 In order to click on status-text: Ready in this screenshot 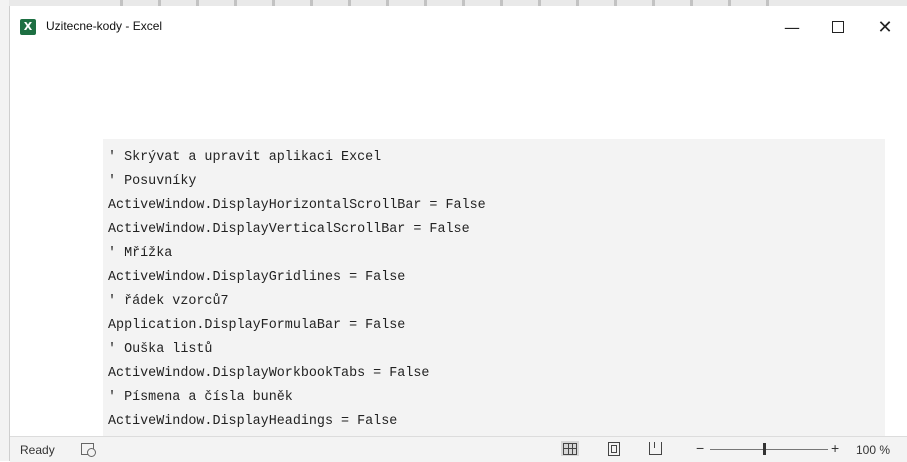, I will do `click(37, 450)`.